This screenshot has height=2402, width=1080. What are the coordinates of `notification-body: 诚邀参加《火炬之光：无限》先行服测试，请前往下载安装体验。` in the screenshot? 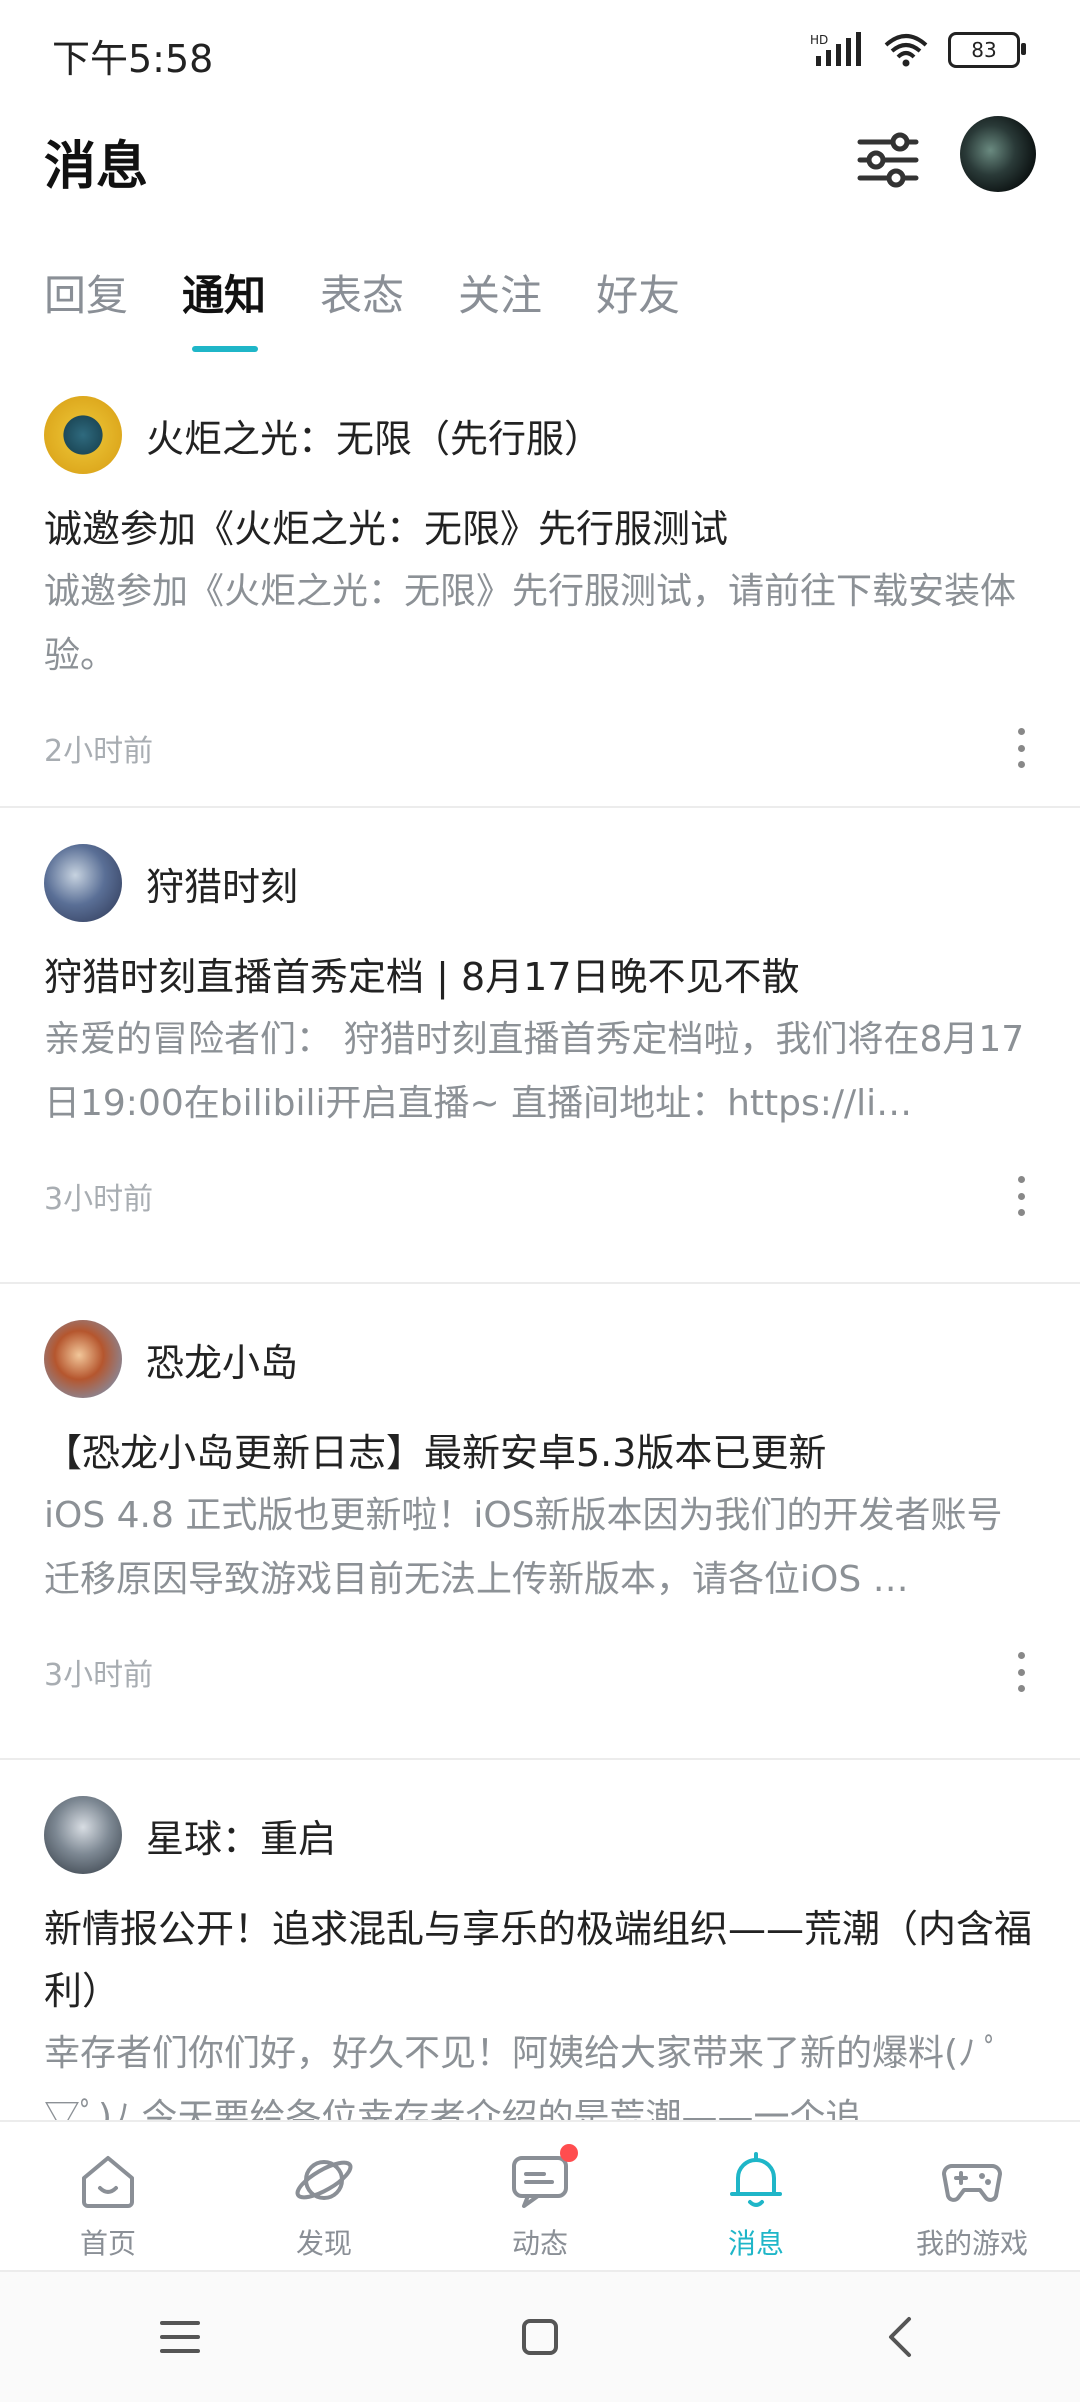 It's located at (530, 623).